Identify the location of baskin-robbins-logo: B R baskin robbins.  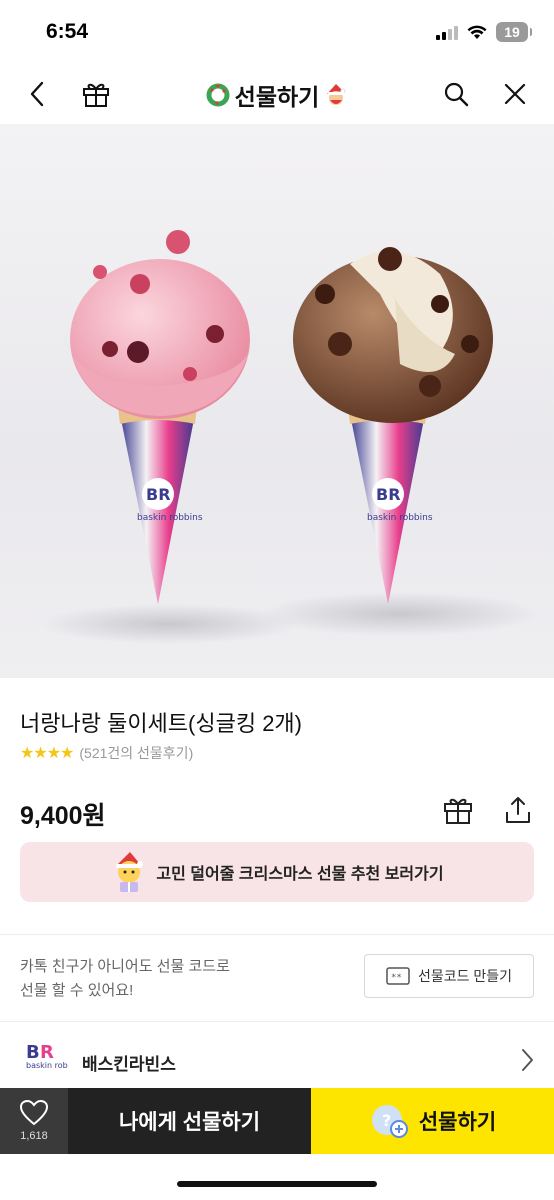
(47, 1056).